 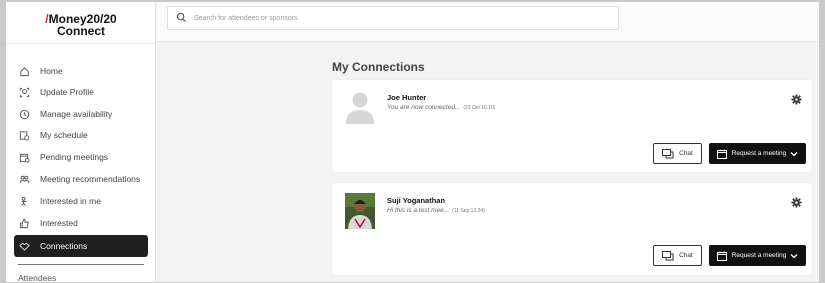 I want to click on sidebar-item-update-profile: Update Profile, so click(x=81, y=92).